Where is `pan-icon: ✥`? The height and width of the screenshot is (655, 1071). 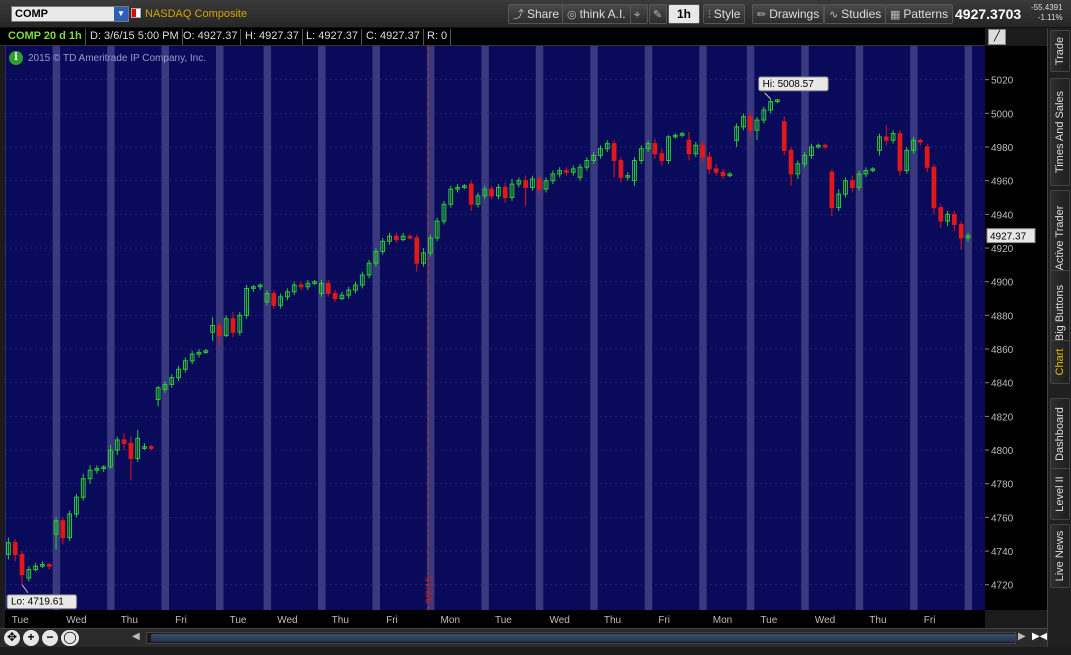 pan-icon: ✥ is located at coordinates (12, 638).